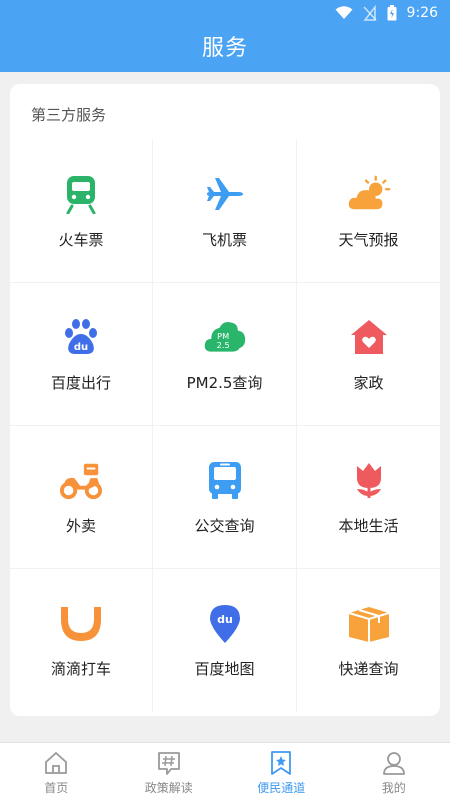  Describe the element at coordinates (281, 787) in the screenshot. I see `tab-label: 便民通道` at that location.